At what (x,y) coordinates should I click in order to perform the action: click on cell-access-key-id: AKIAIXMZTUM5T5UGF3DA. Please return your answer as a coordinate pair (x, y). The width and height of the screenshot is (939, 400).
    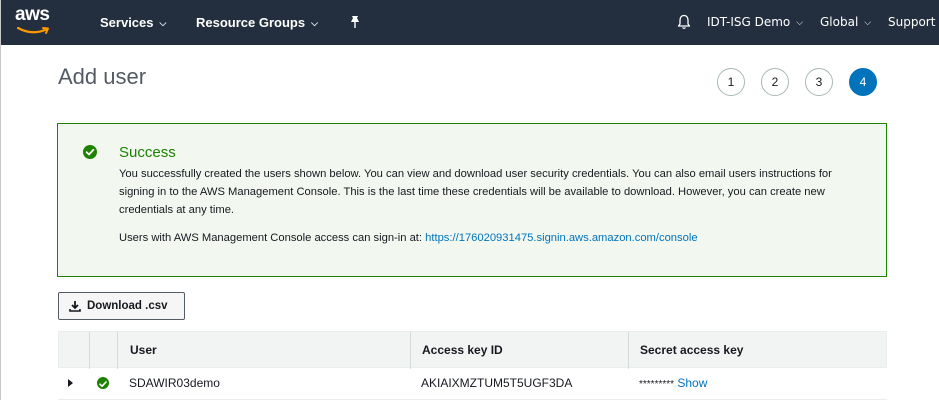
    Looking at the image, I should click on (497, 383).